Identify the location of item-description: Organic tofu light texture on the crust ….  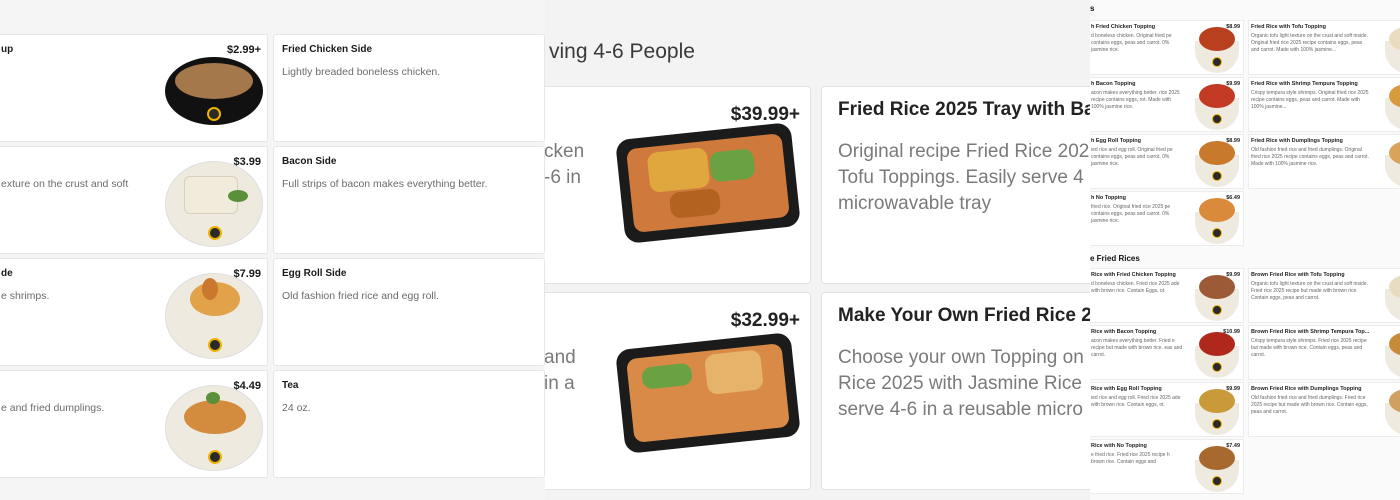
(1310, 291).